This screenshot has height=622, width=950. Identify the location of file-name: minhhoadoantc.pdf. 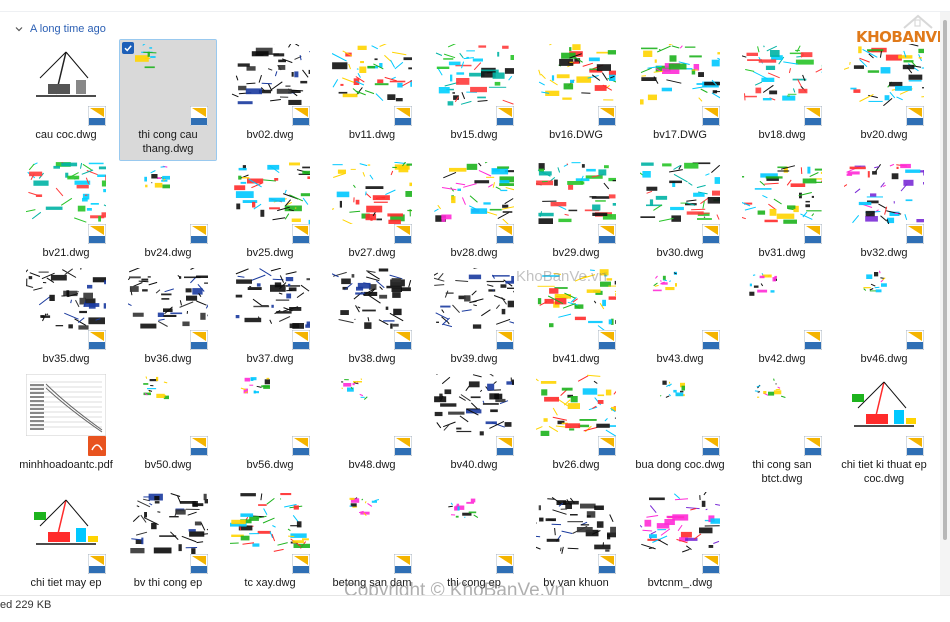
(66, 465).